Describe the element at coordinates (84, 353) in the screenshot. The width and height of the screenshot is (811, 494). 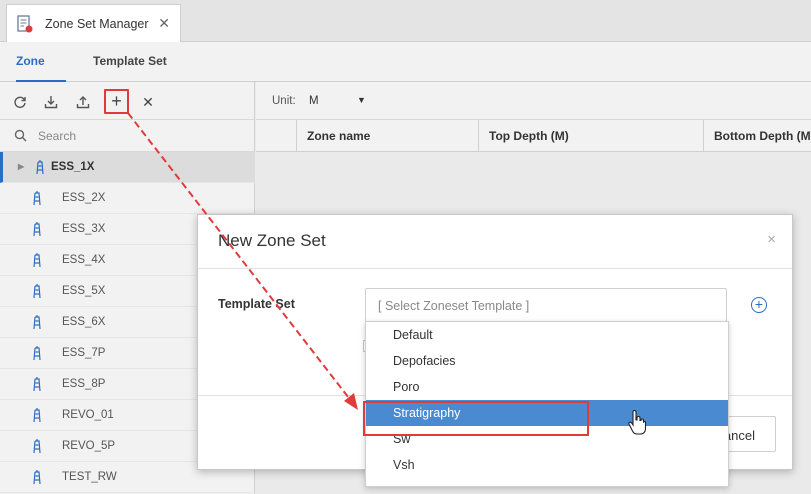
I see `tree-item-label: ESS_7P` at that location.